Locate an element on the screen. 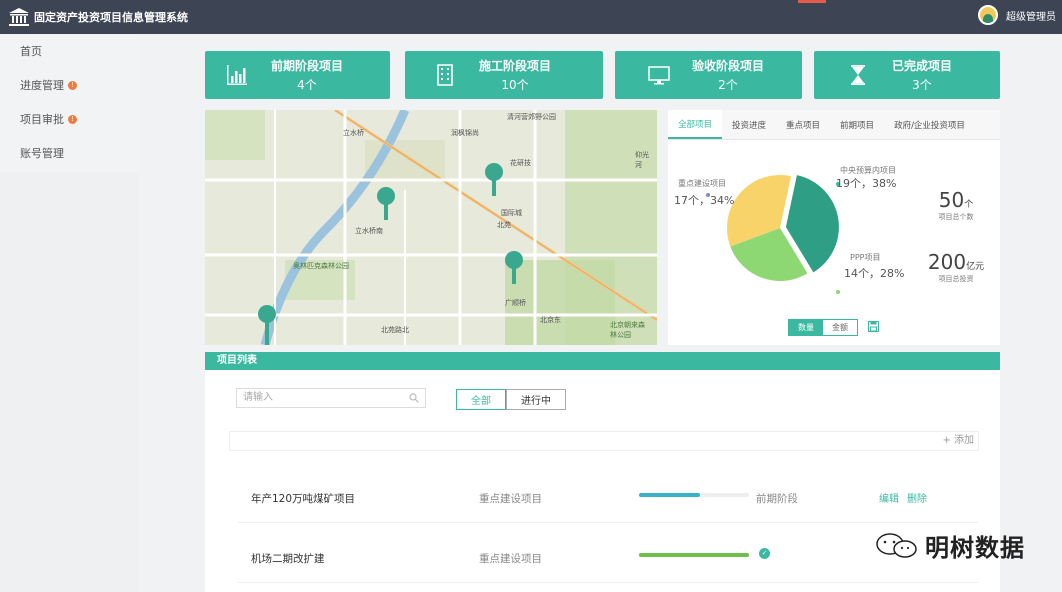 This screenshot has width=1062, height=592. bar-chart-icon is located at coordinates (237, 75).